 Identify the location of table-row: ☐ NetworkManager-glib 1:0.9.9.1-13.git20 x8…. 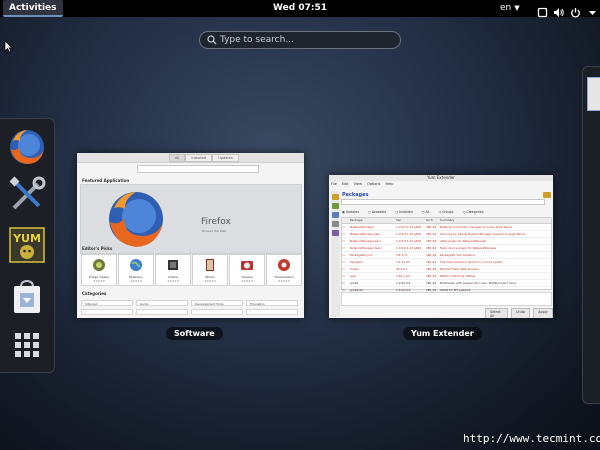
(446, 234).